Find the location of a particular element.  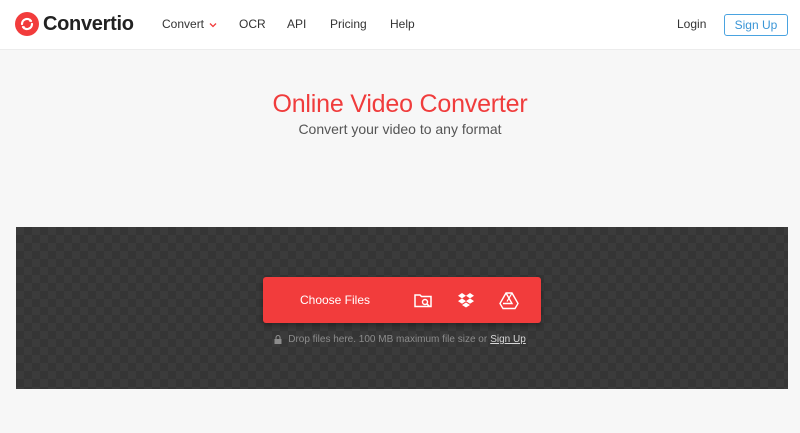

google-drive-icon is located at coordinates (509, 300).